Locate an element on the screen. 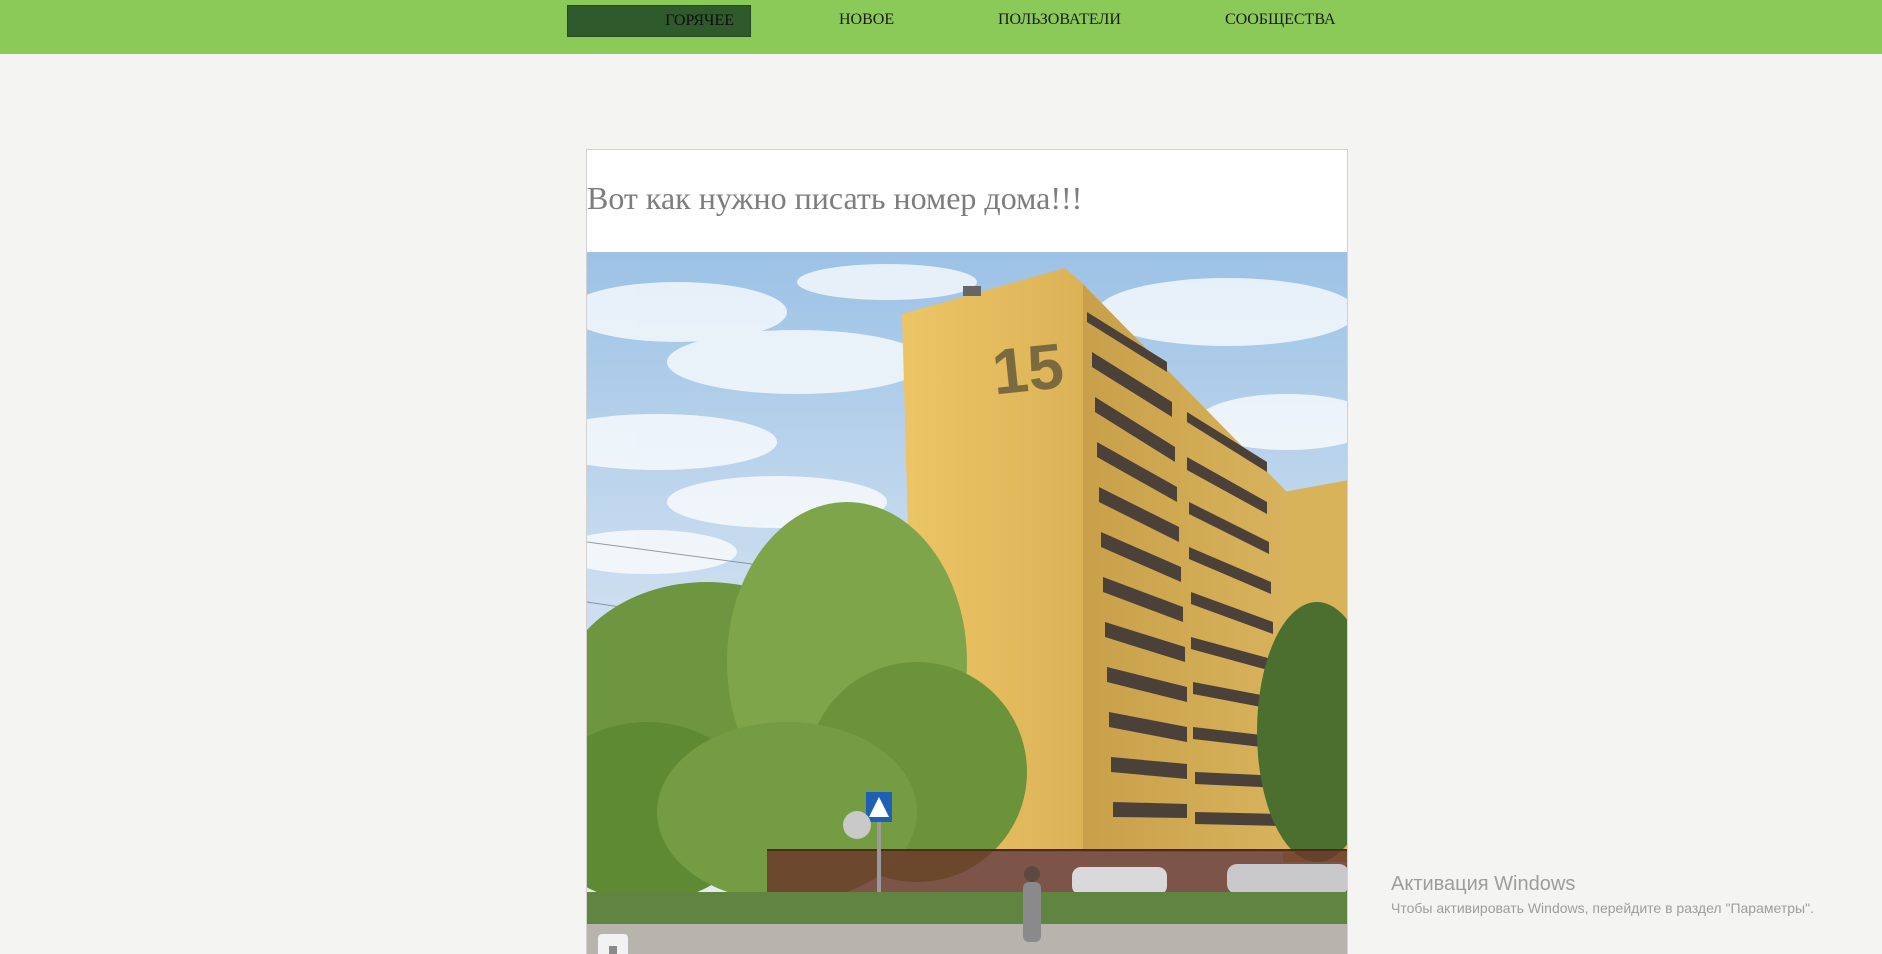  image-bookmark-icon is located at coordinates (613, 944).